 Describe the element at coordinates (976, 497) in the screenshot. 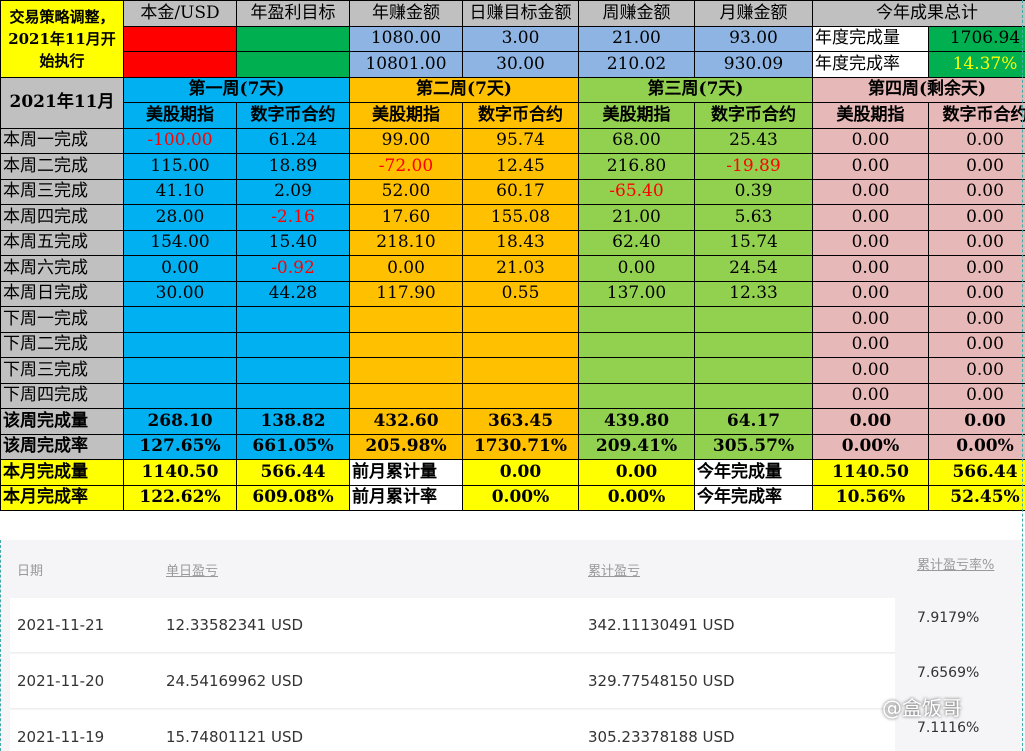

I see `year-rate-b: 52.45%` at that location.